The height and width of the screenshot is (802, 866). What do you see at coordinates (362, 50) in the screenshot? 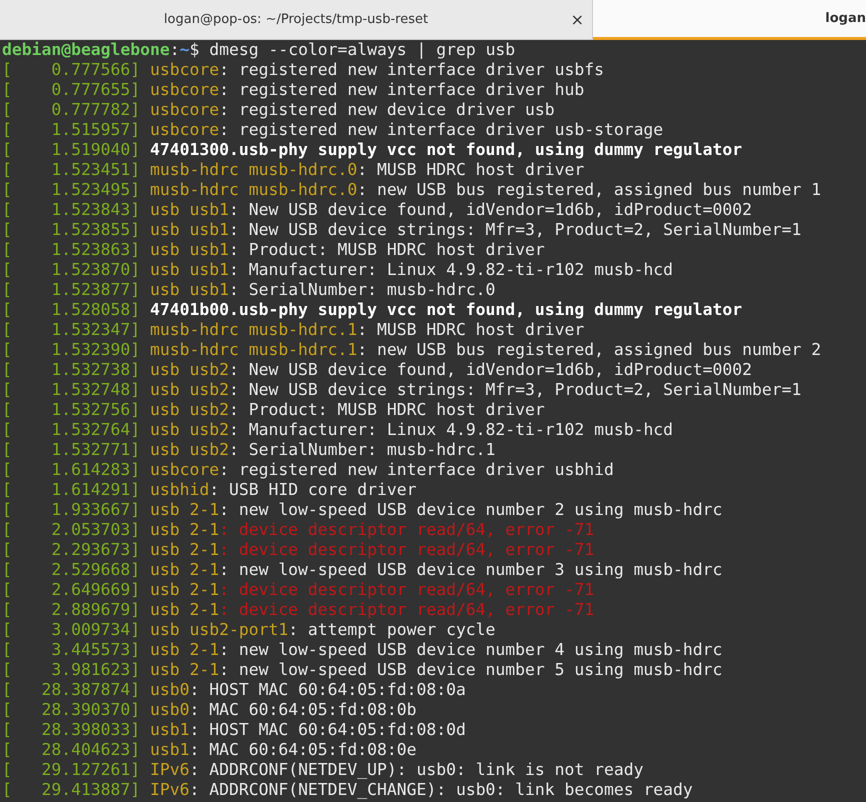
I see `command-text: dmesg --color=always | grep usb` at bounding box center [362, 50].